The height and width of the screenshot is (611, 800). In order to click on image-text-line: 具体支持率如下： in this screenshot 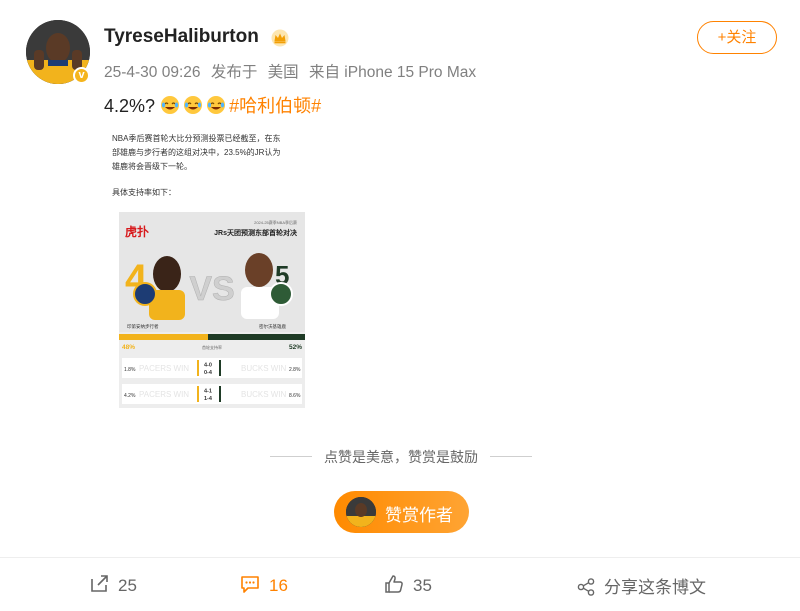, I will do `click(144, 192)`.